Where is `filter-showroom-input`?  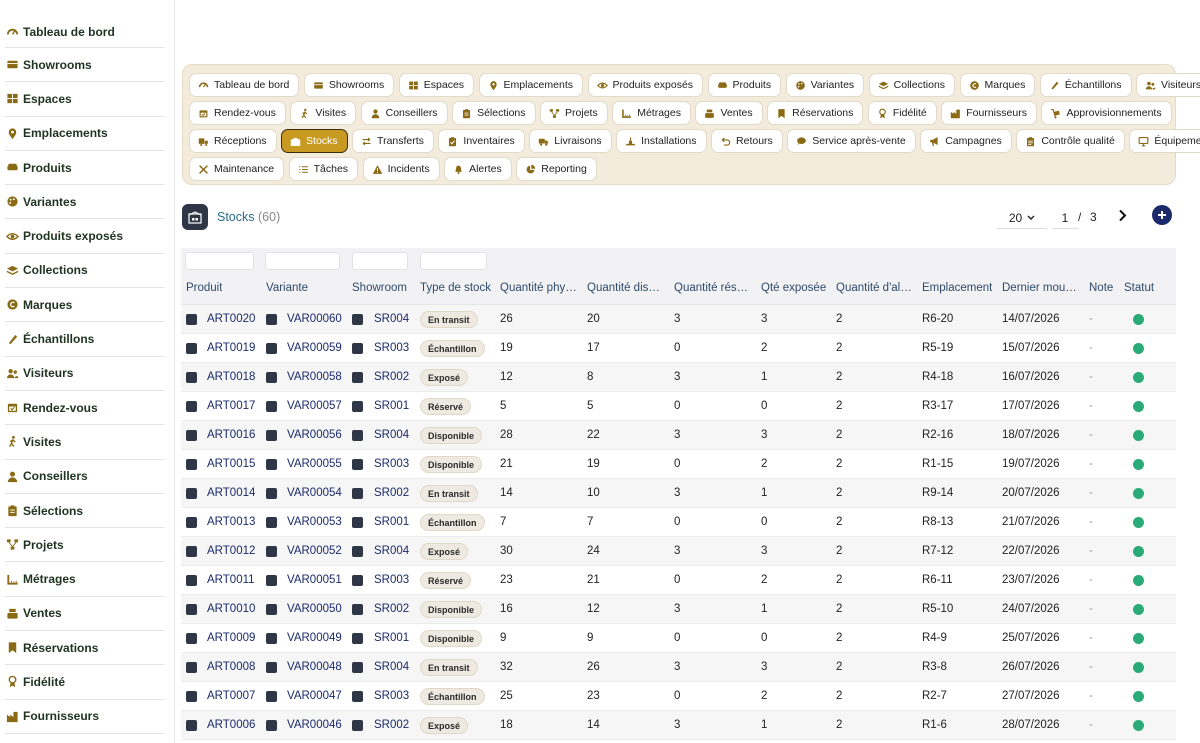 filter-showroom-input is located at coordinates (380, 261).